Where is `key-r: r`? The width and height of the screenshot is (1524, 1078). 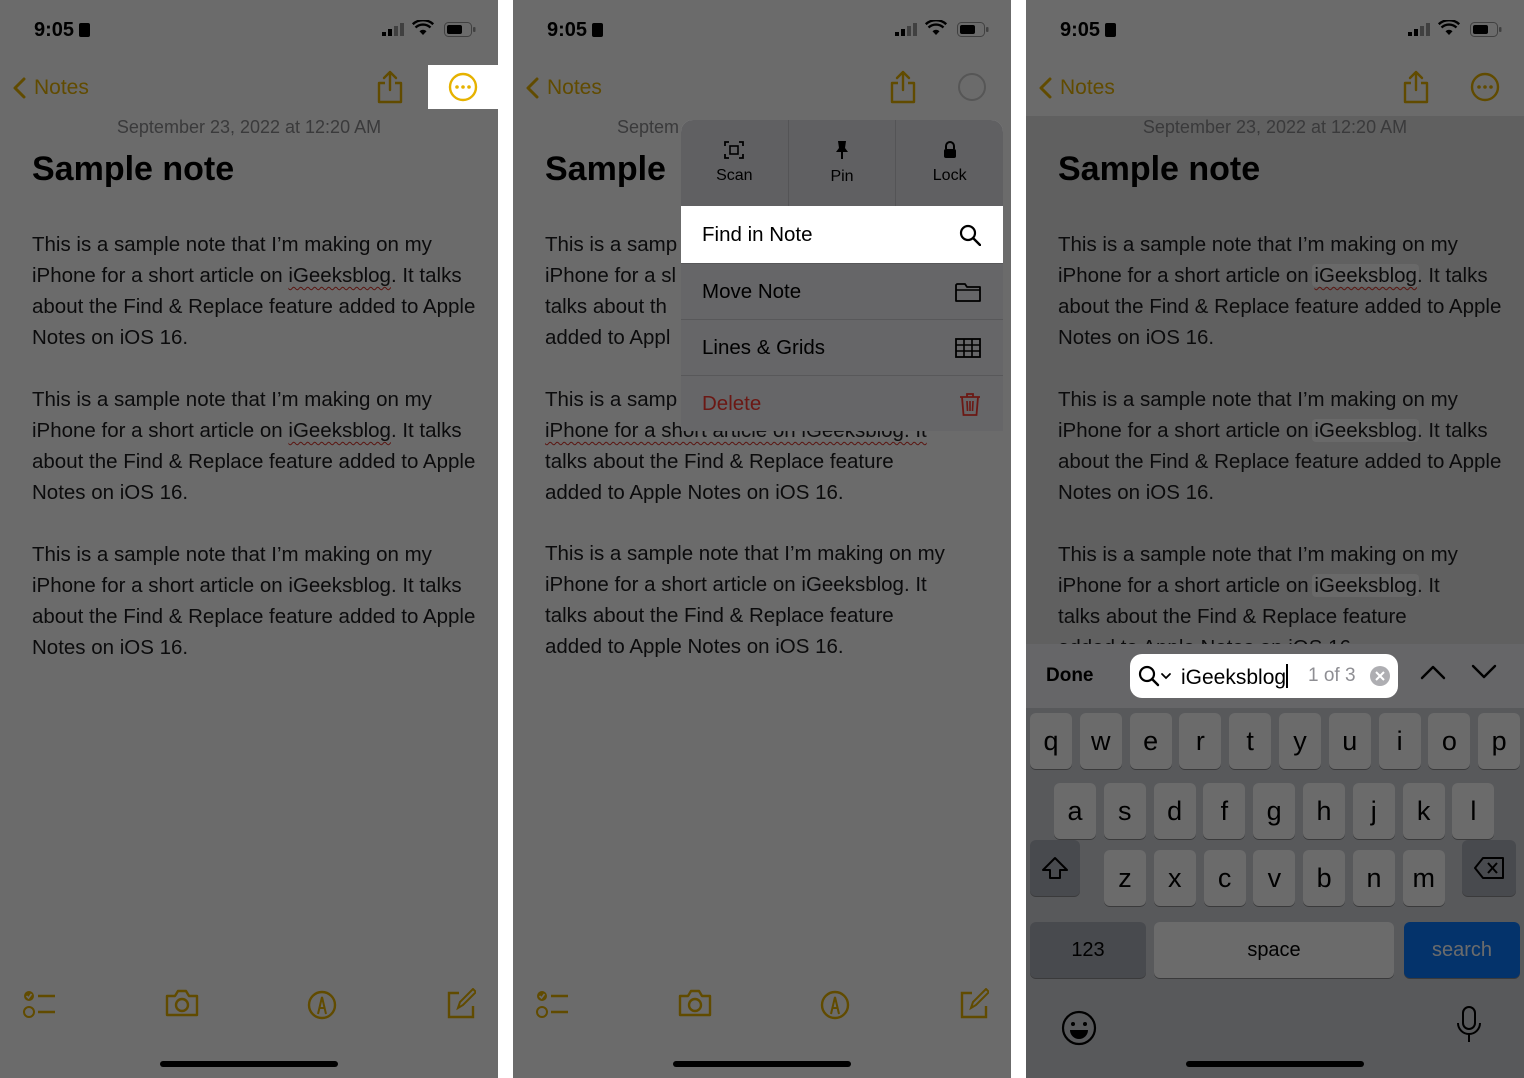 key-r: r is located at coordinates (1200, 741).